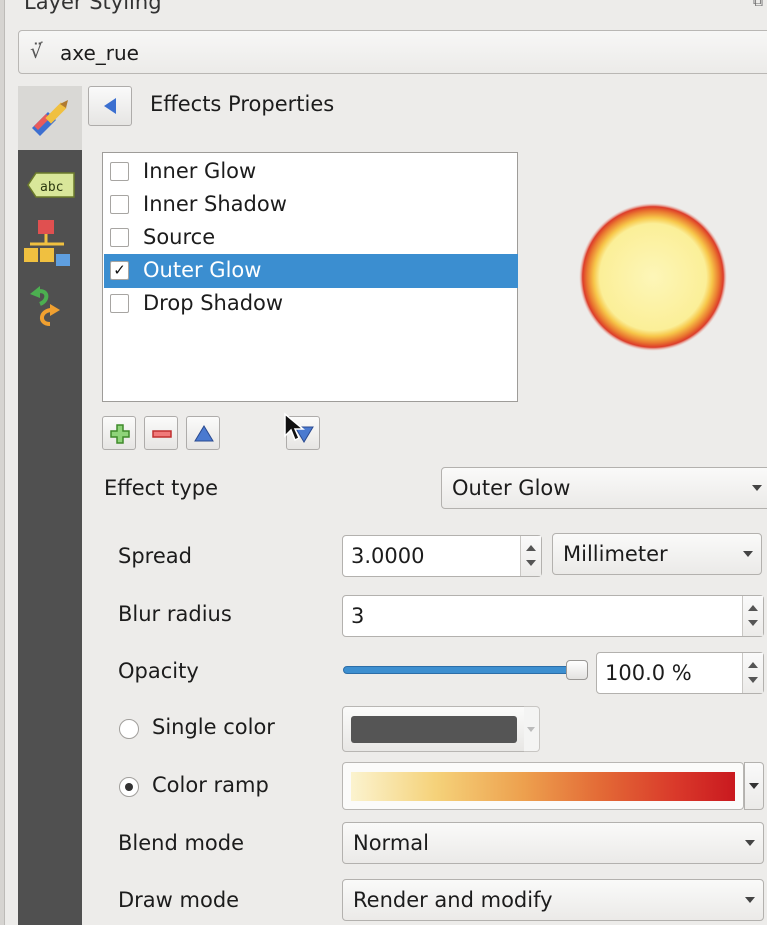  I want to click on single-color-button, so click(435, 729).